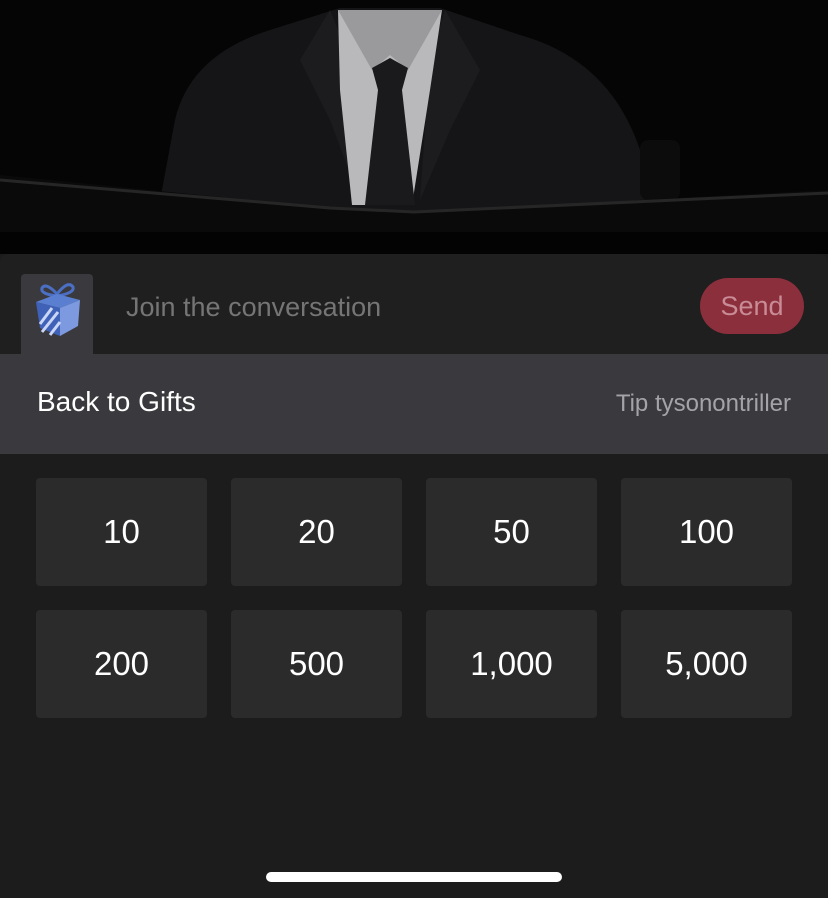 This screenshot has height=898, width=828. I want to click on tip-amount-button: 100, so click(706, 532).